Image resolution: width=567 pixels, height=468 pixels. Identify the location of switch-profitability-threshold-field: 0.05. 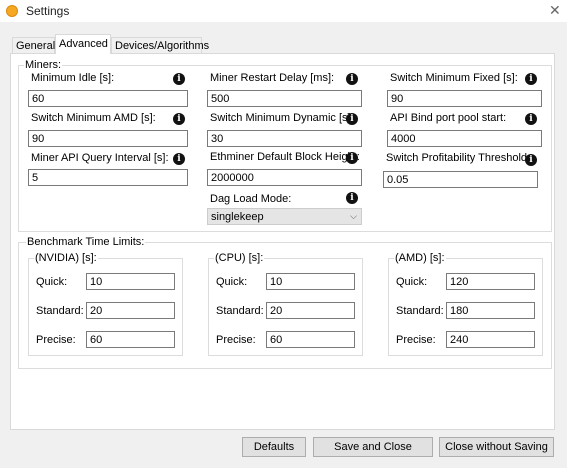
(460, 179).